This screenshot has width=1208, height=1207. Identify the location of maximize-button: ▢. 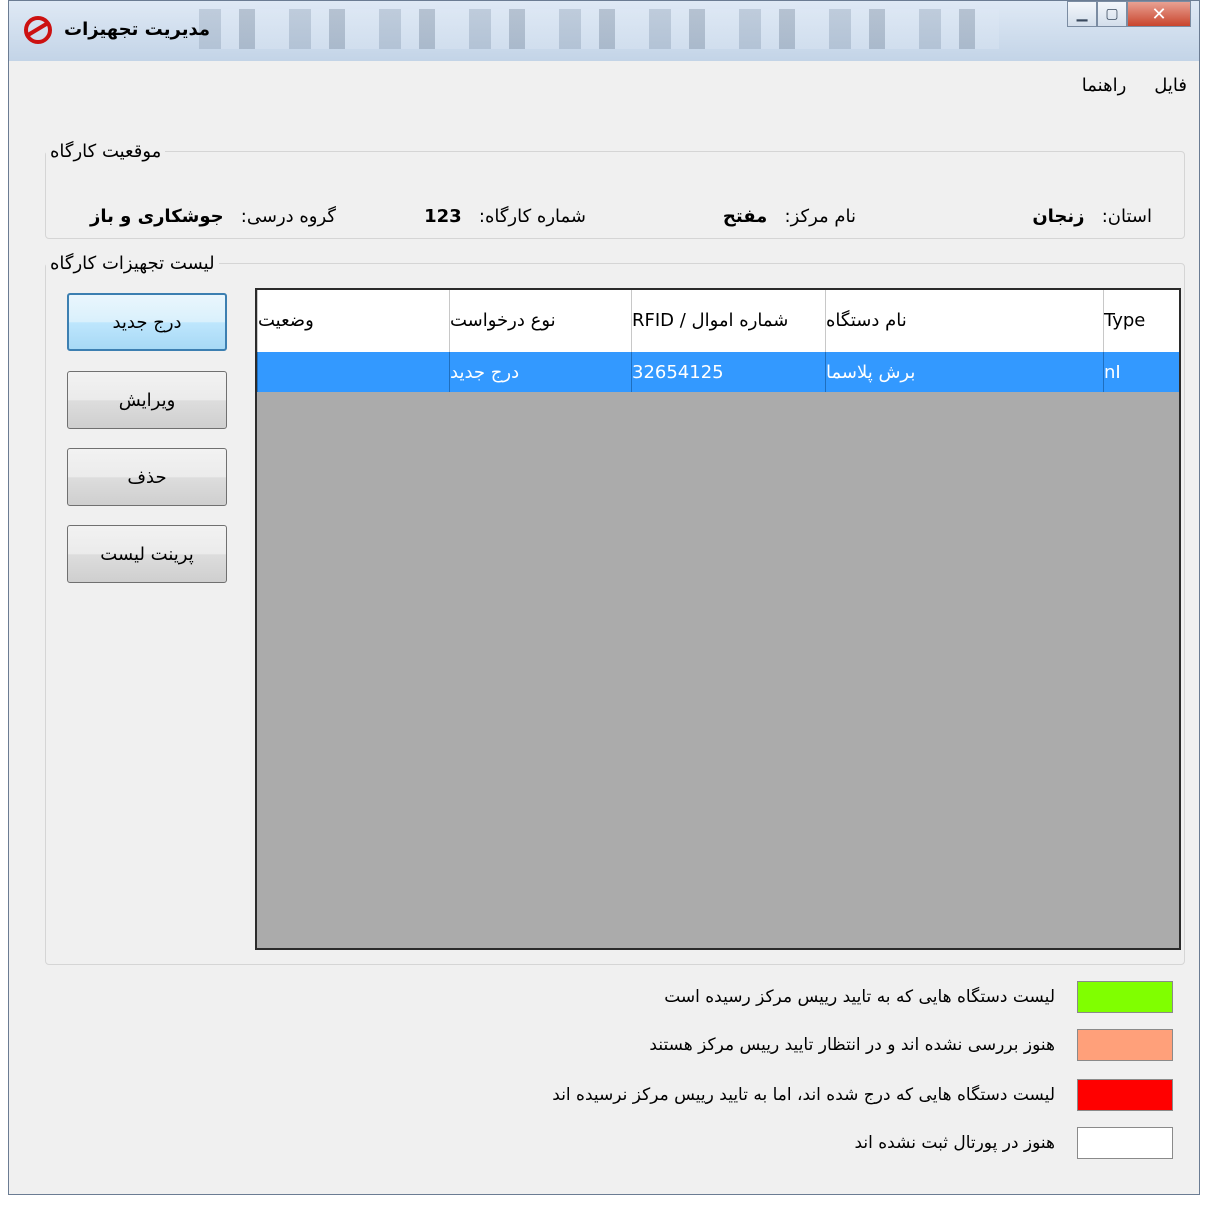
(1112, 14).